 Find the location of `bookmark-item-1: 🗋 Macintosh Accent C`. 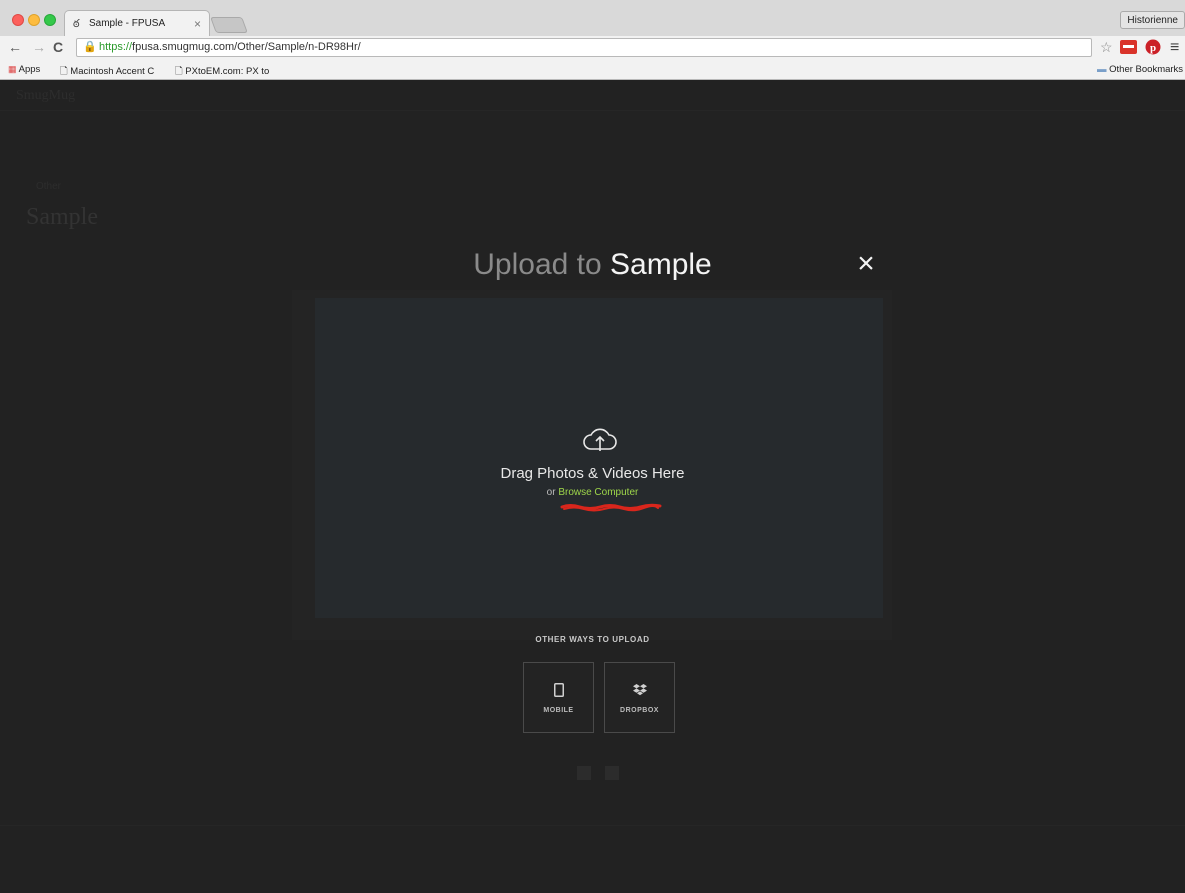

bookmark-item-1: 🗋 Macintosh Accent C is located at coordinates (107, 72).